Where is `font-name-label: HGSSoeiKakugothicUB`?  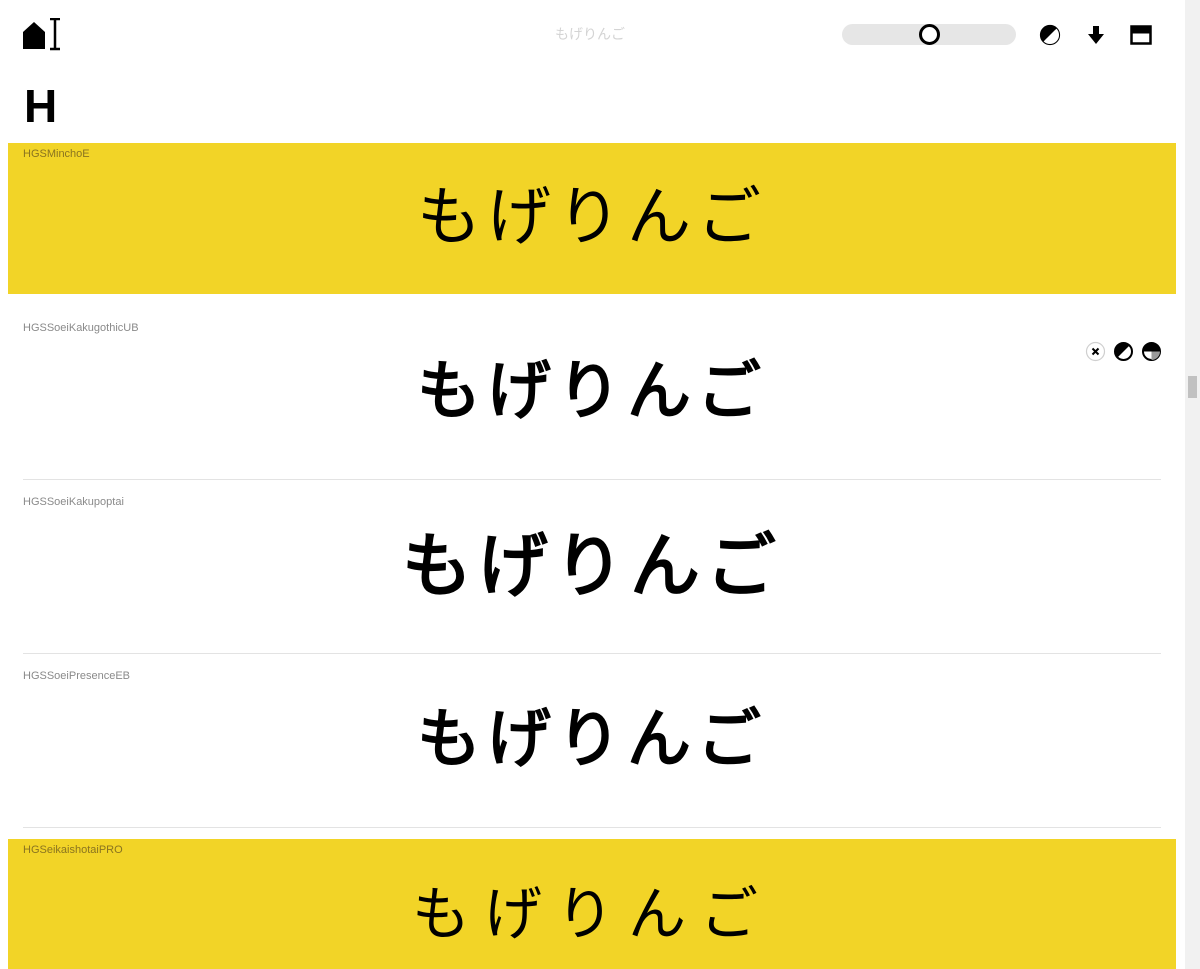 font-name-label: HGSSoeiKakugothicUB is located at coordinates (81, 328).